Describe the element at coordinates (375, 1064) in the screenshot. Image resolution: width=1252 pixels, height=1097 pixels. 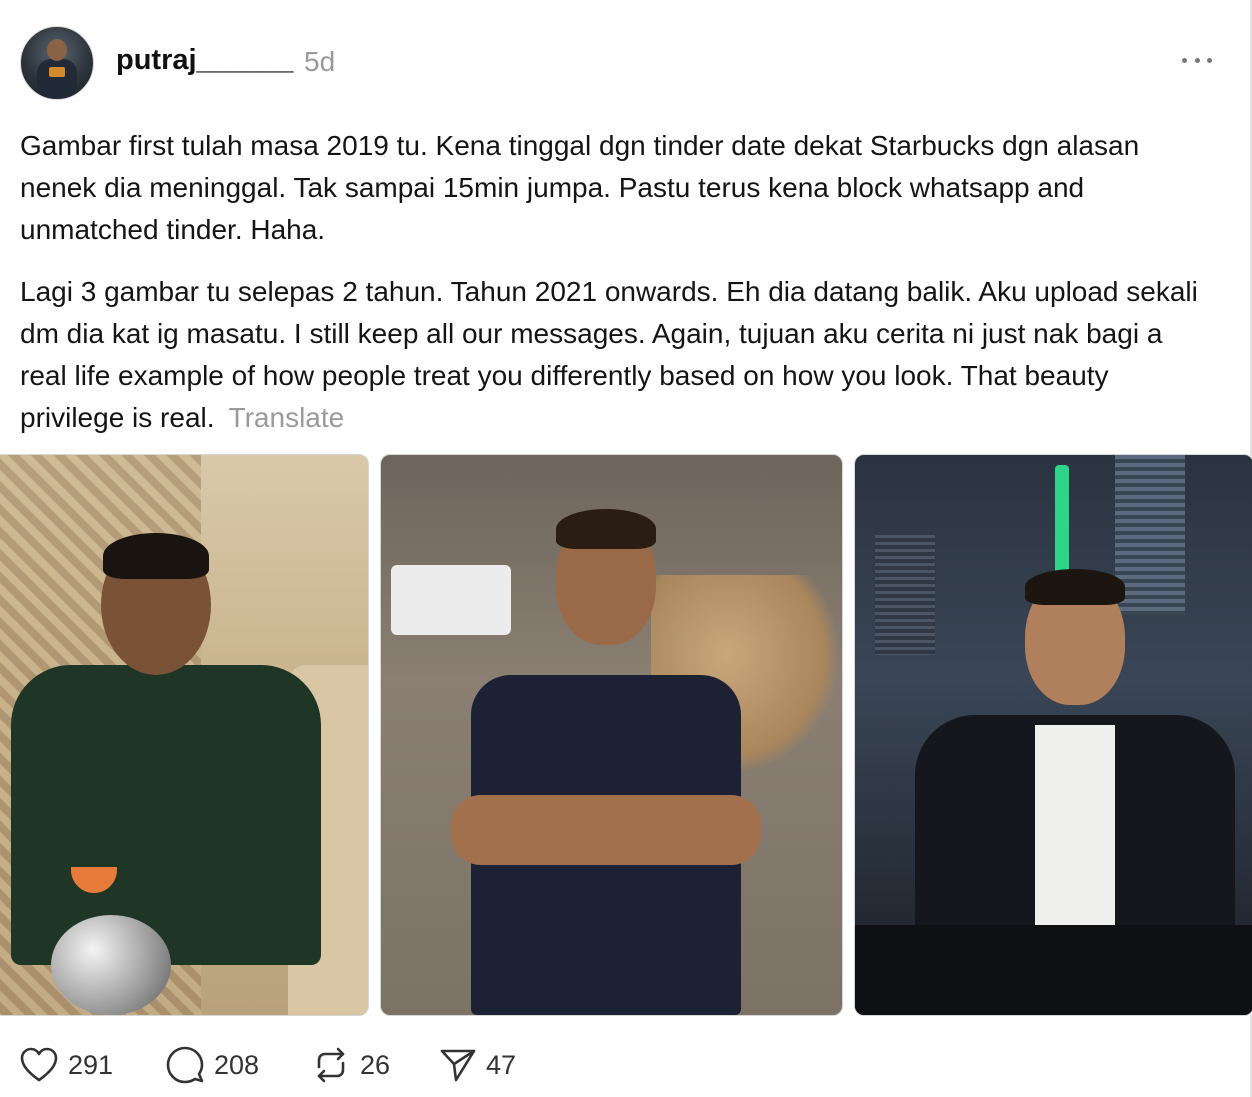
I see `repost-count: 26` at that location.